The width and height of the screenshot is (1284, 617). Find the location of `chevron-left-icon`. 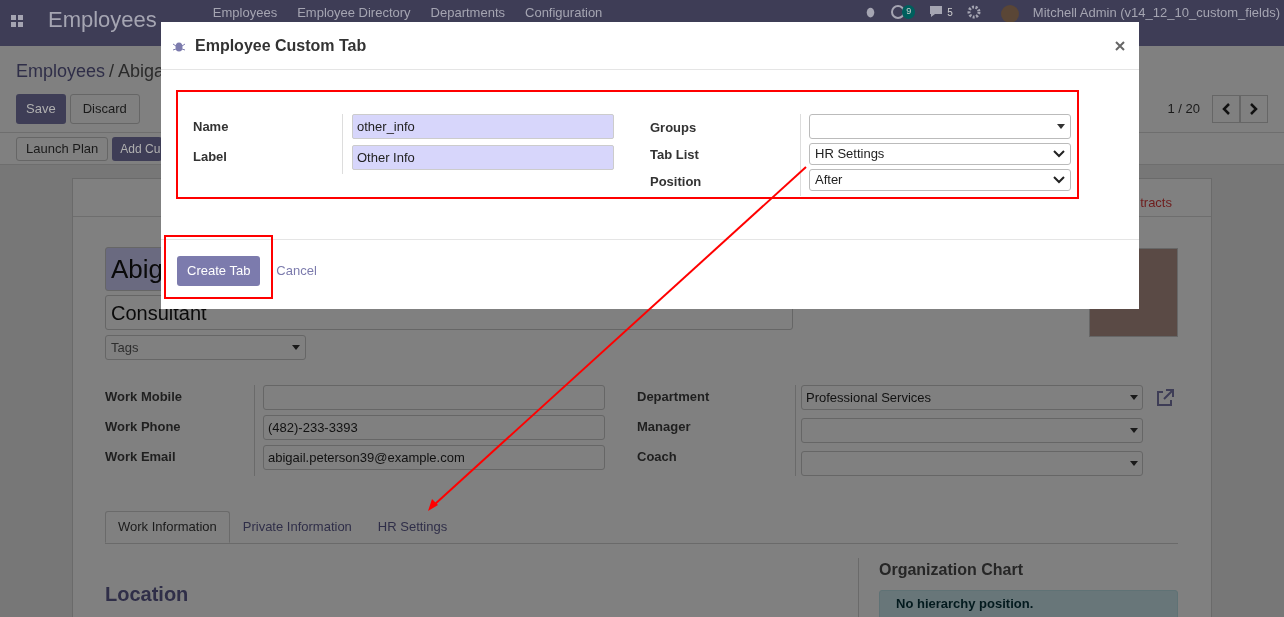

chevron-left-icon is located at coordinates (1226, 109).